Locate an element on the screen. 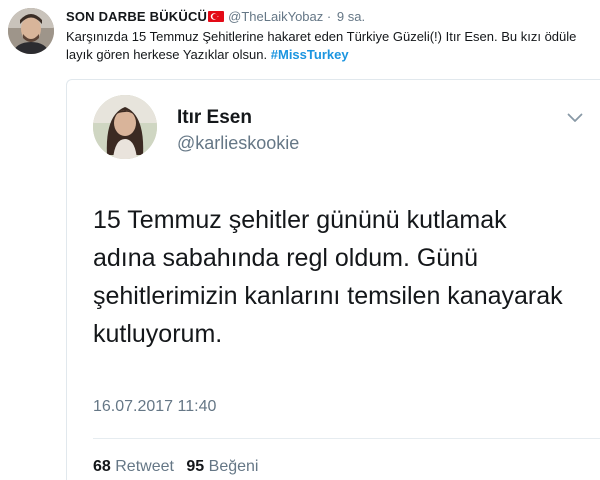  turkey-flag-icon is located at coordinates (216, 16).